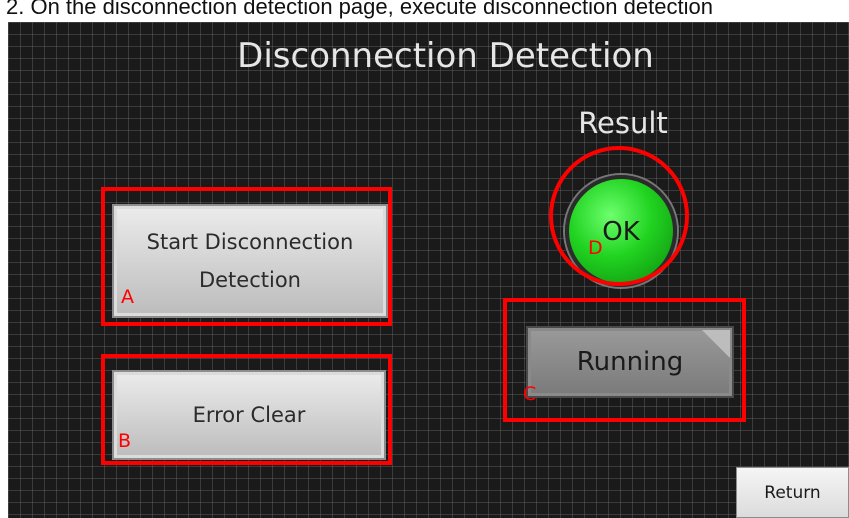 The height and width of the screenshot is (518, 849). What do you see at coordinates (530, 394) in the screenshot?
I see `annotation-label-c: C` at bounding box center [530, 394].